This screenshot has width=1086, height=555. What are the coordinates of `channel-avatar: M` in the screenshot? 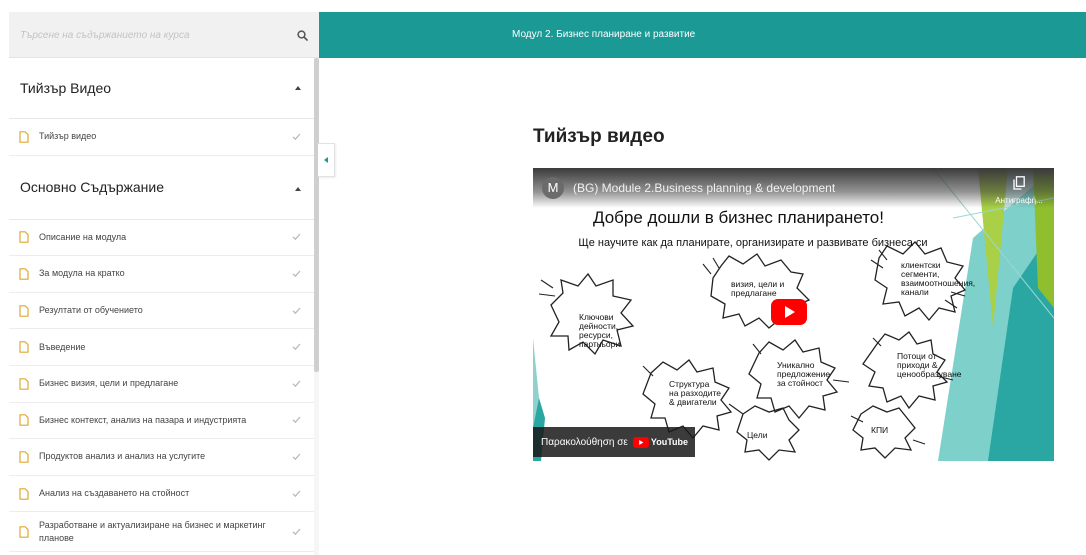 It's located at (553, 188).